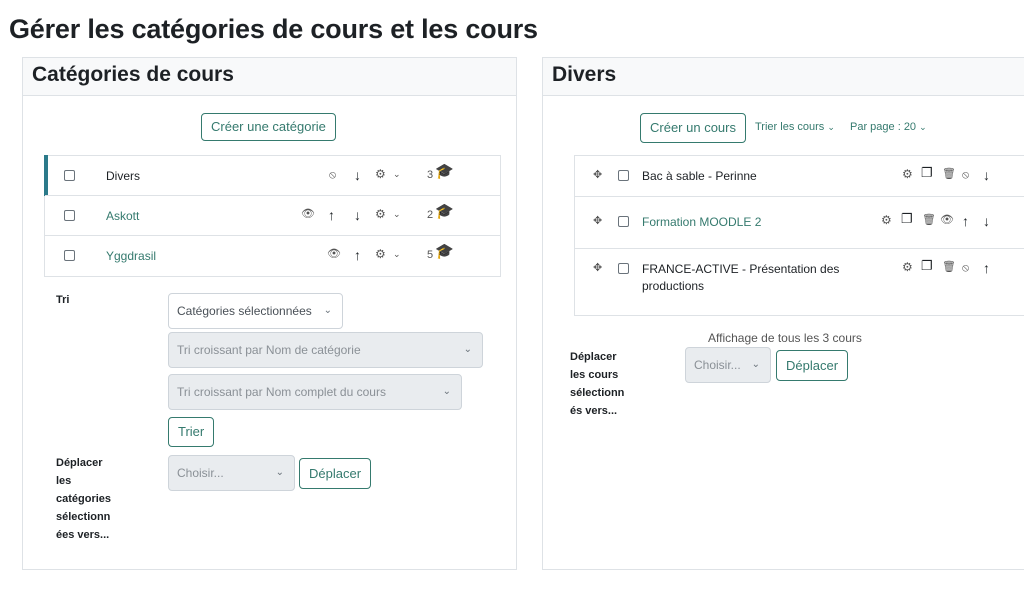  I want to click on category-row: Askott 👁 ↑ ↓ ⚙ ⌄ 2 🎓, so click(272, 215).